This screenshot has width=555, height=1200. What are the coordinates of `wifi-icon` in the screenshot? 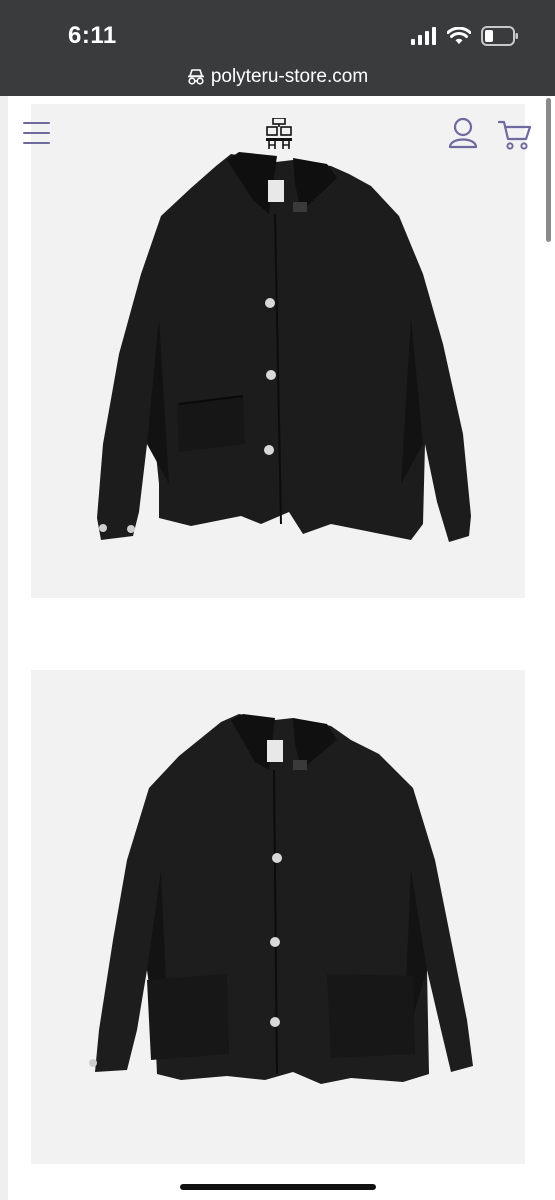 It's located at (459, 35).